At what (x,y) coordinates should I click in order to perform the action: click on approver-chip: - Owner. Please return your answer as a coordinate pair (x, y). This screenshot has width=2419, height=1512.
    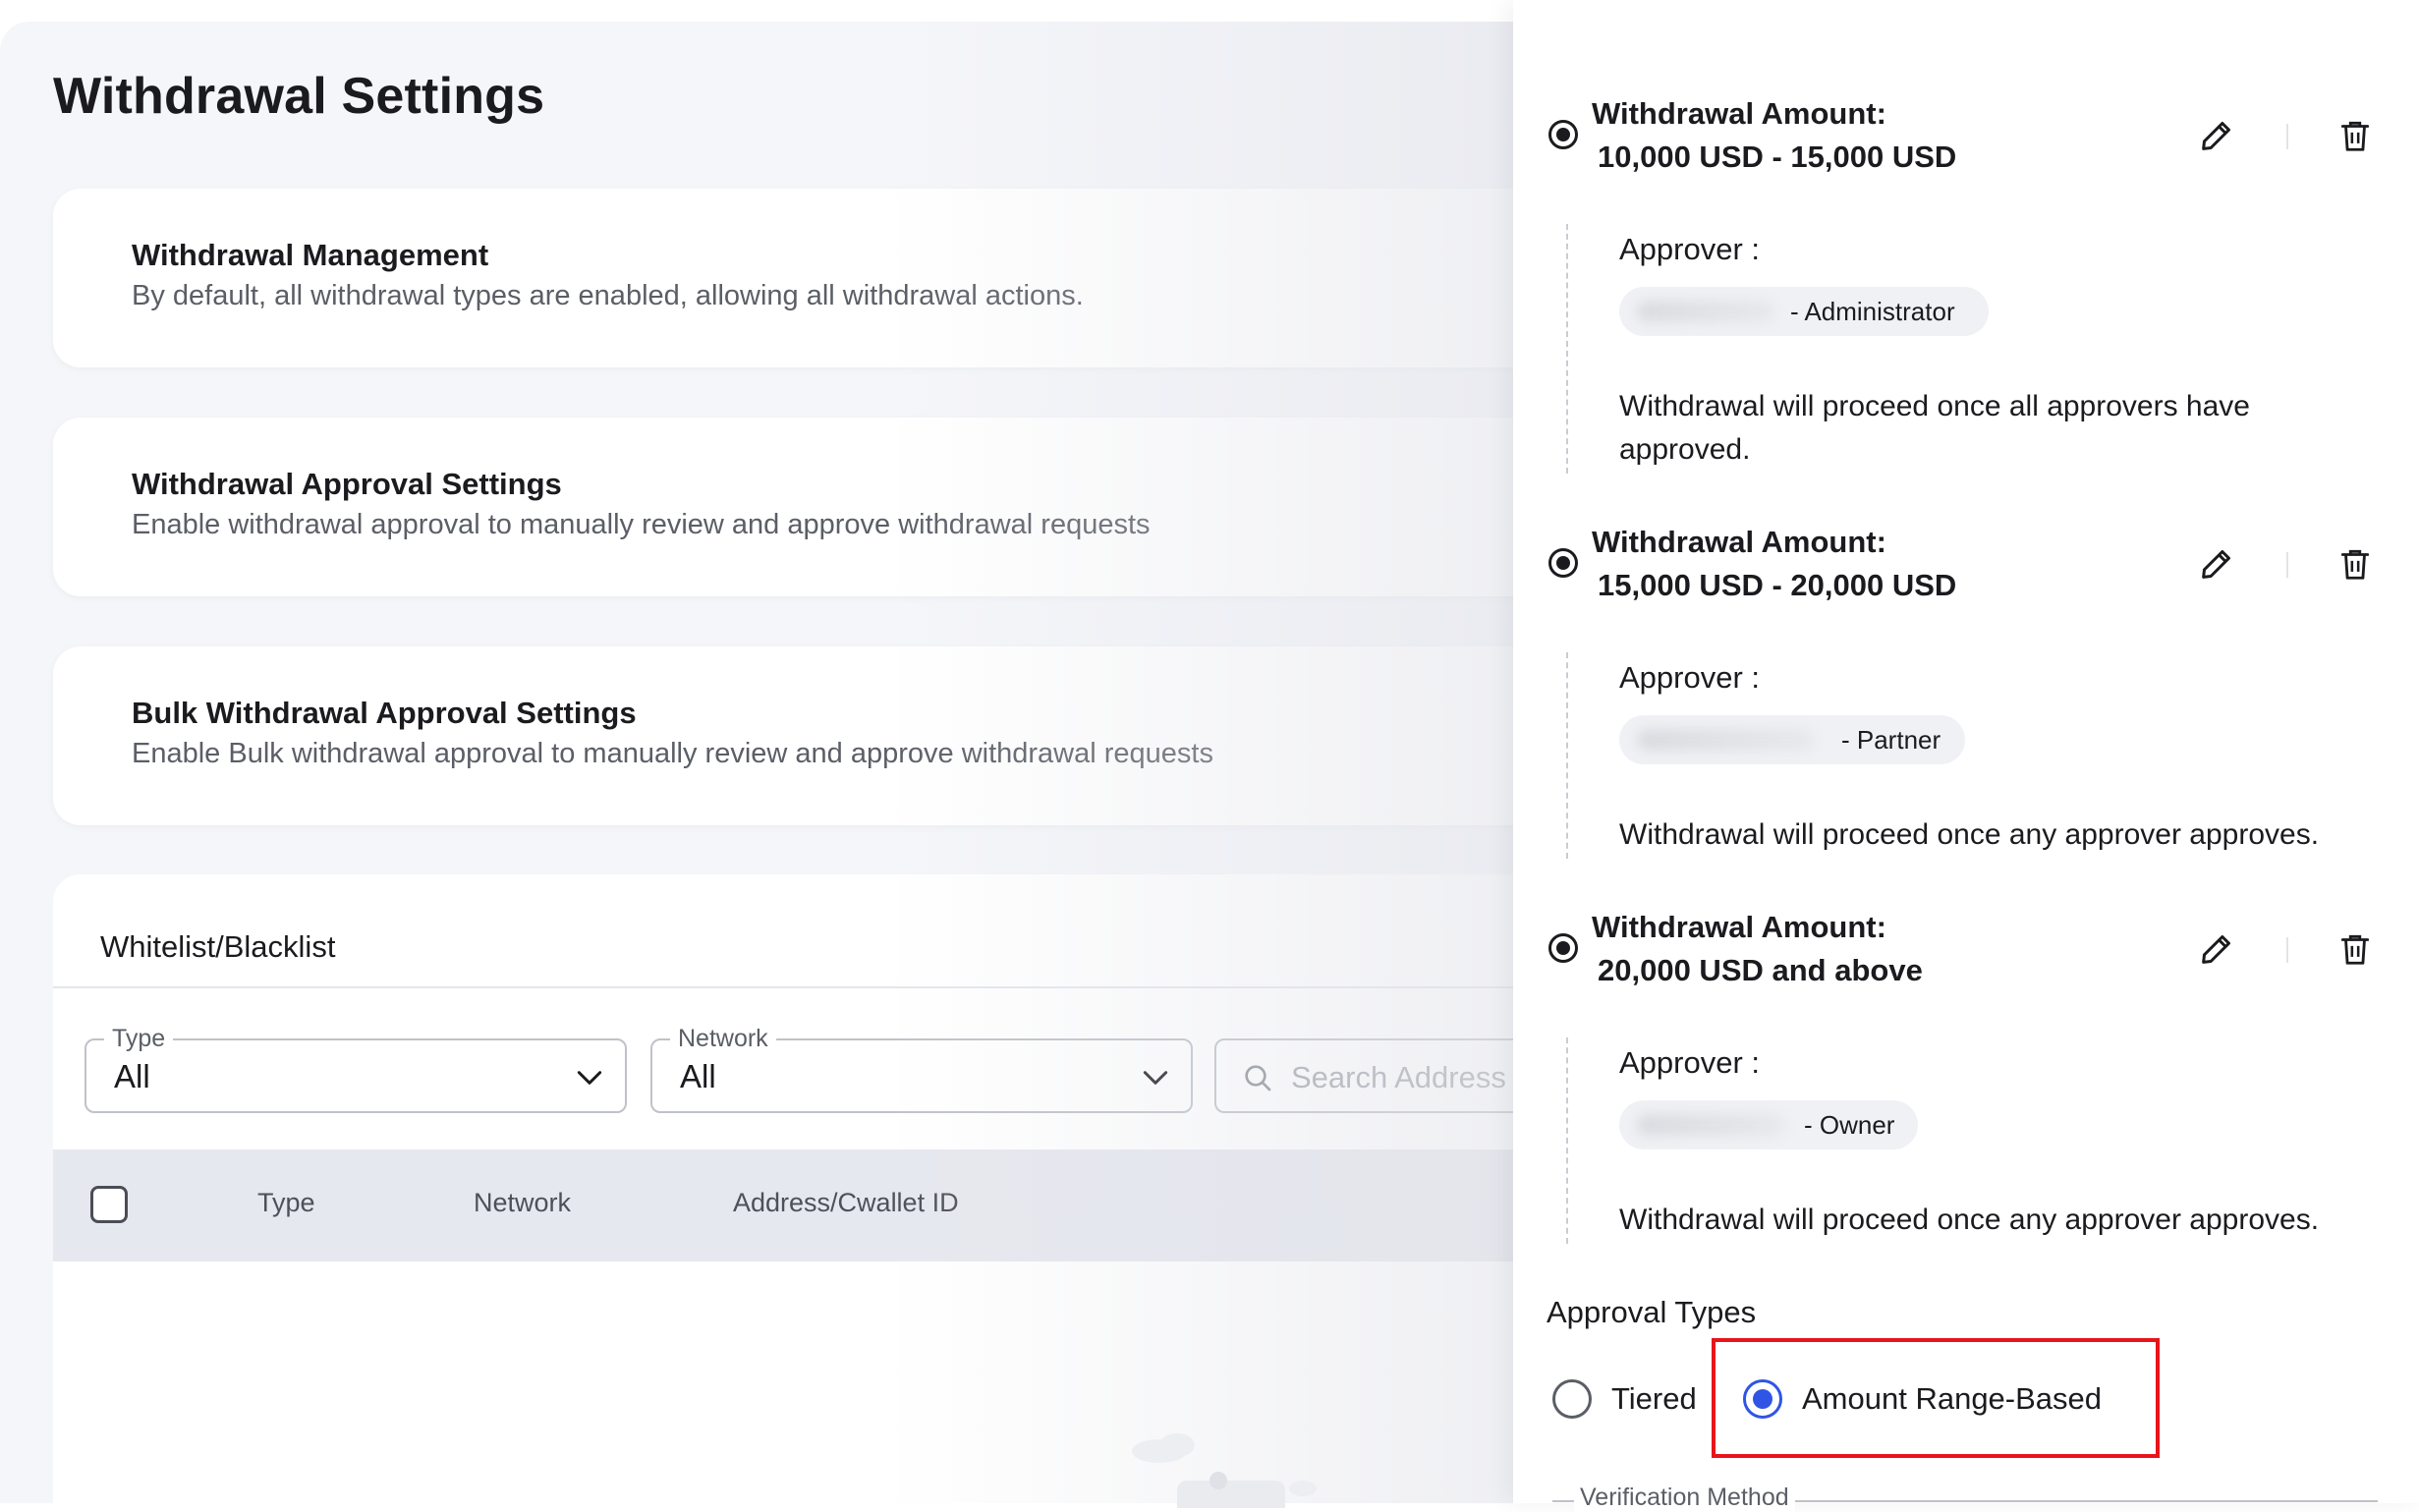
    Looking at the image, I should click on (1768, 1124).